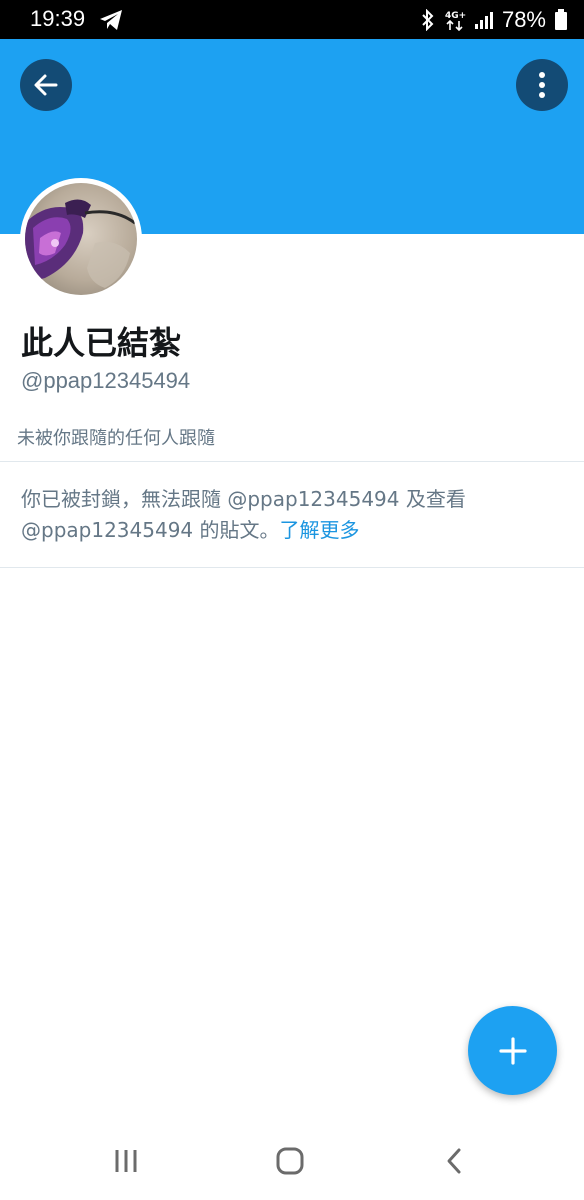  I want to click on system-back-button, so click(454, 1161).